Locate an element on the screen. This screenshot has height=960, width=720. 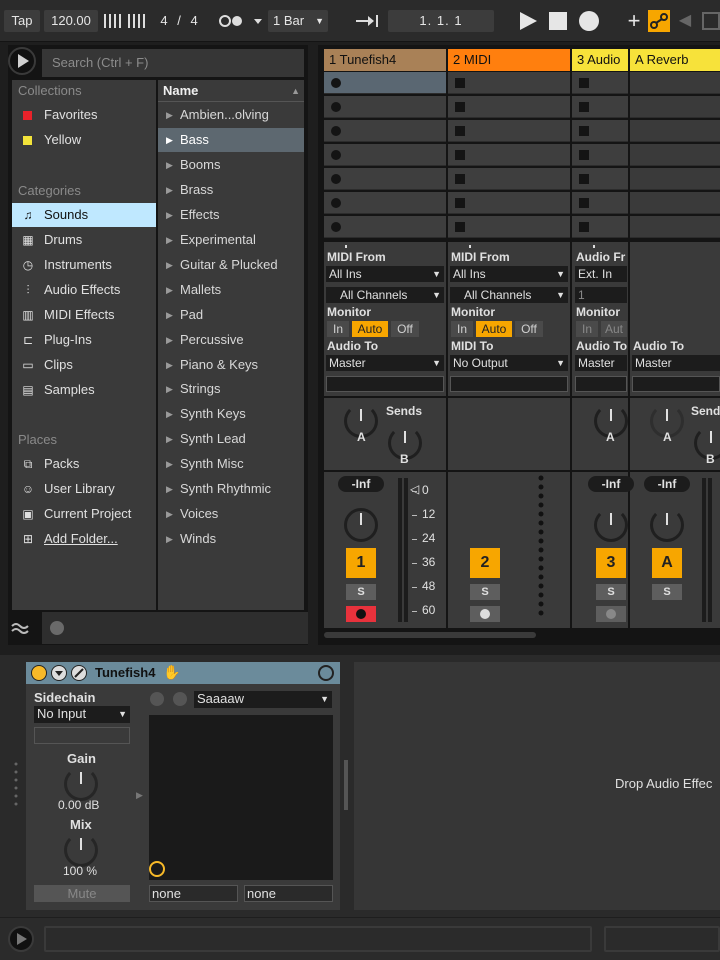
browser-item: ▶ Guitar & Plucked is located at coordinates (231, 265).